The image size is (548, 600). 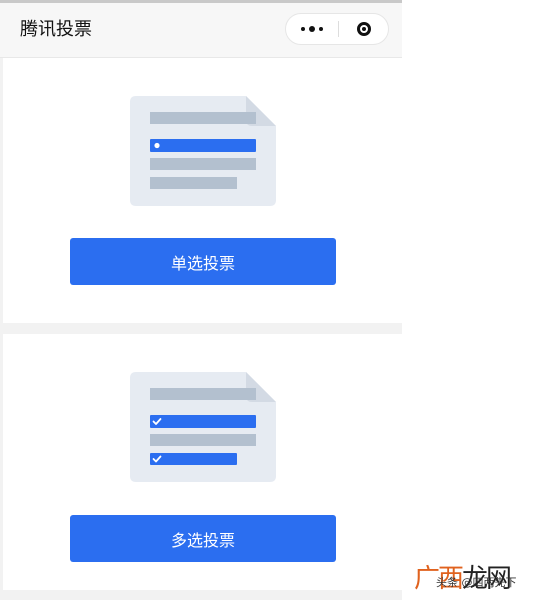 I want to click on close-target-icon, so click(x=364, y=29).